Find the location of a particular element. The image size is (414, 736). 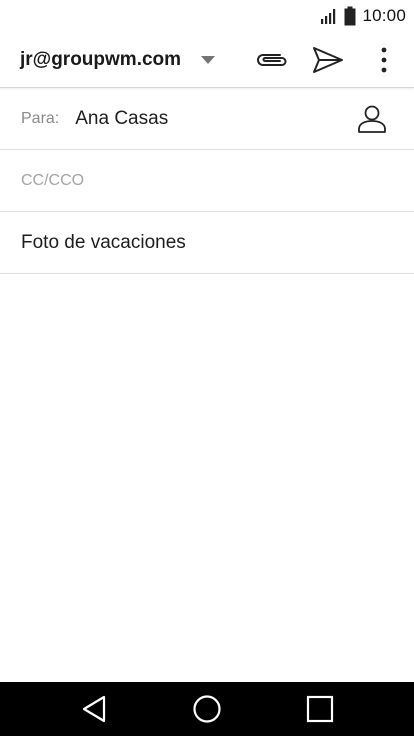

cc-field: CC/CCO is located at coordinates (207, 181).